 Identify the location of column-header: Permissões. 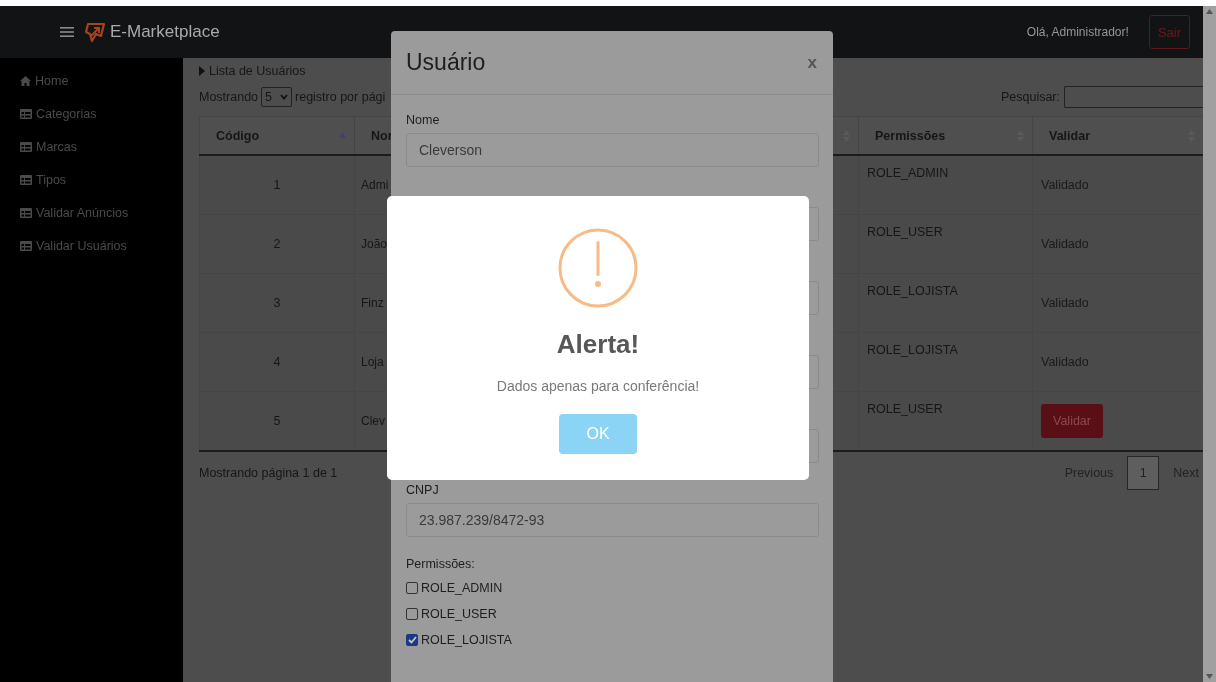
(945, 135).